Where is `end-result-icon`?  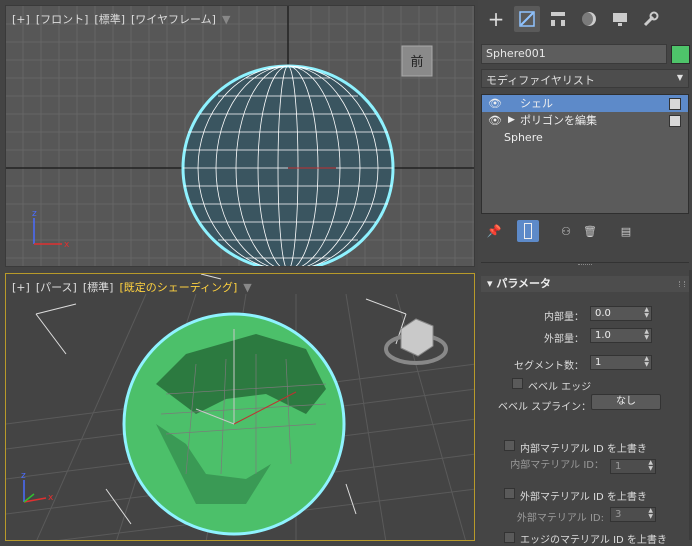 end-result-icon is located at coordinates (528, 231).